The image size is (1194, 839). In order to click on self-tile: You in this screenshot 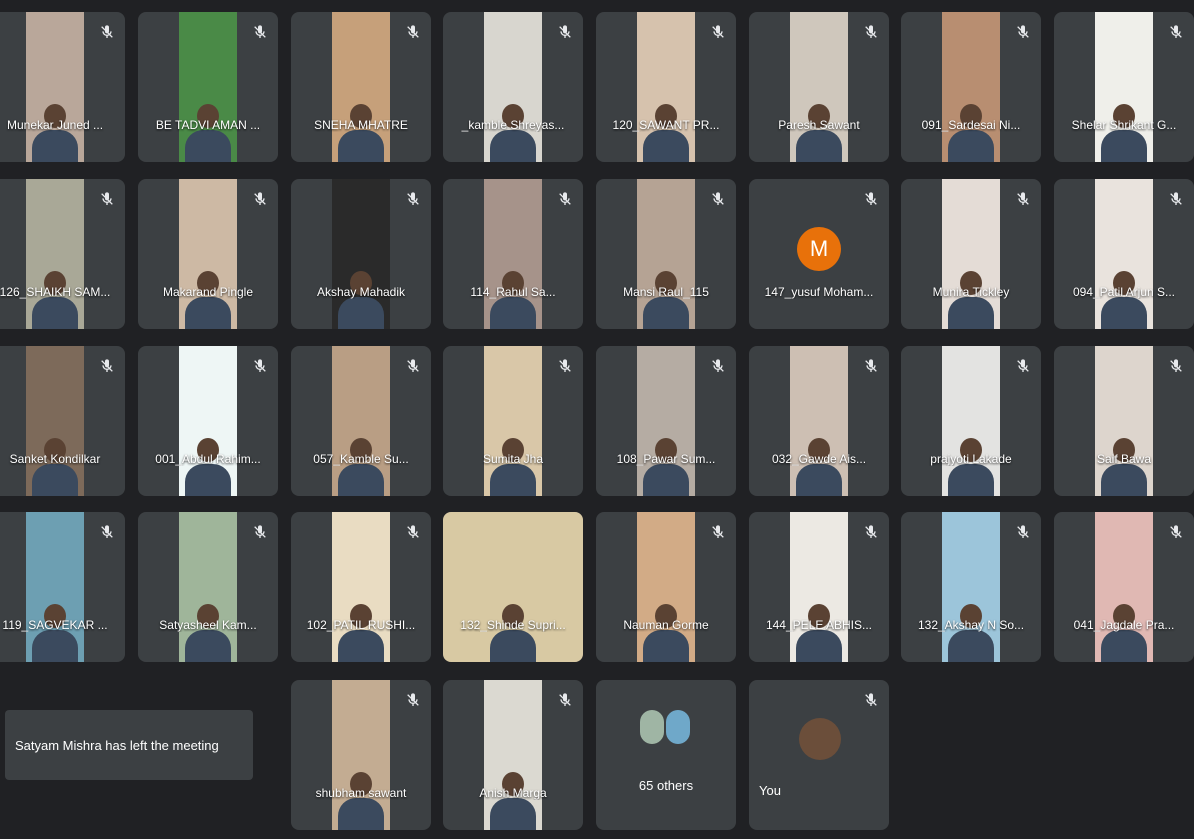, I will do `click(819, 755)`.